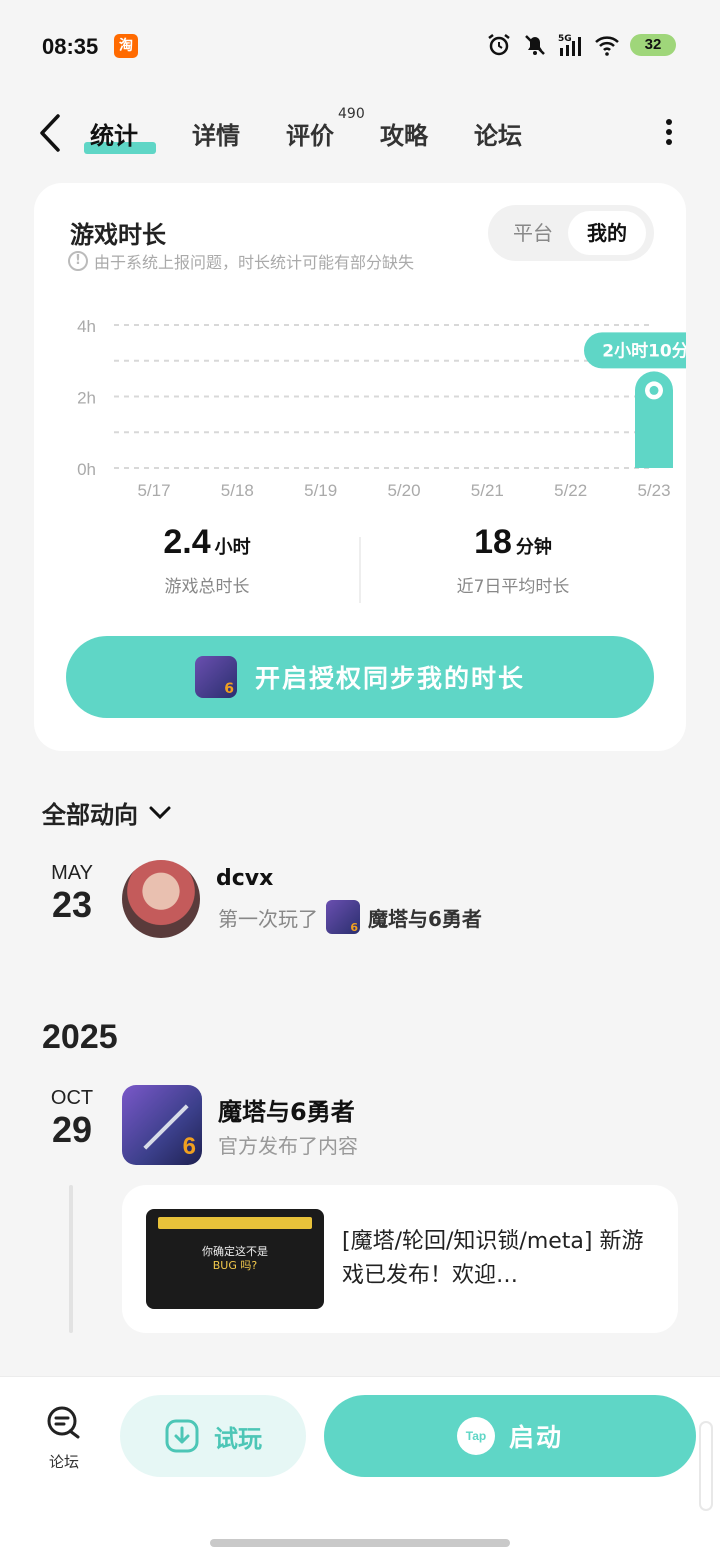 The height and width of the screenshot is (1563, 720). I want to click on forum-chat-icon, so click(63, 1422).